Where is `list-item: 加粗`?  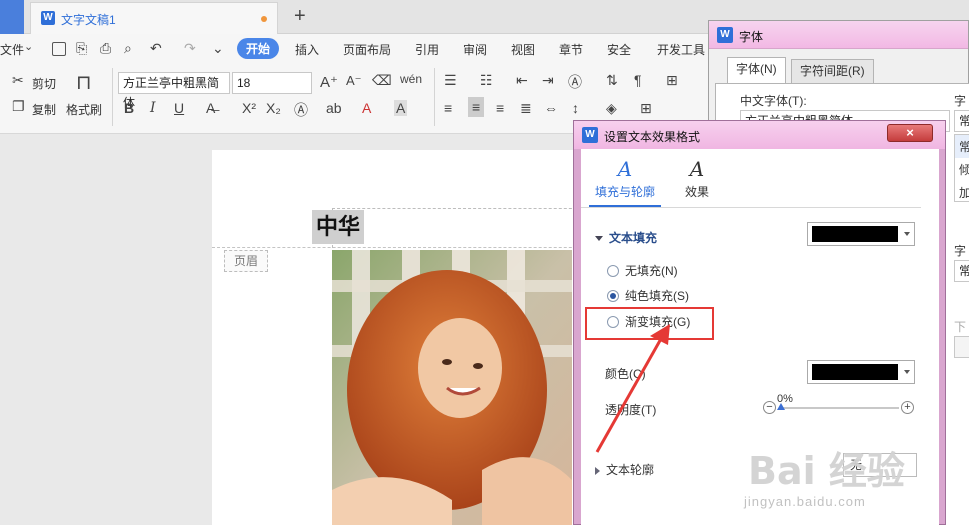
list-item: 加粗 is located at coordinates (962, 192).